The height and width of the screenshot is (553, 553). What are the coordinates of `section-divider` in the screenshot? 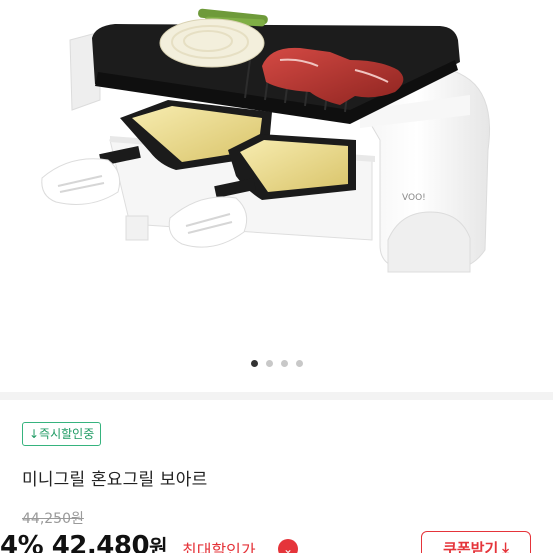 It's located at (276, 396).